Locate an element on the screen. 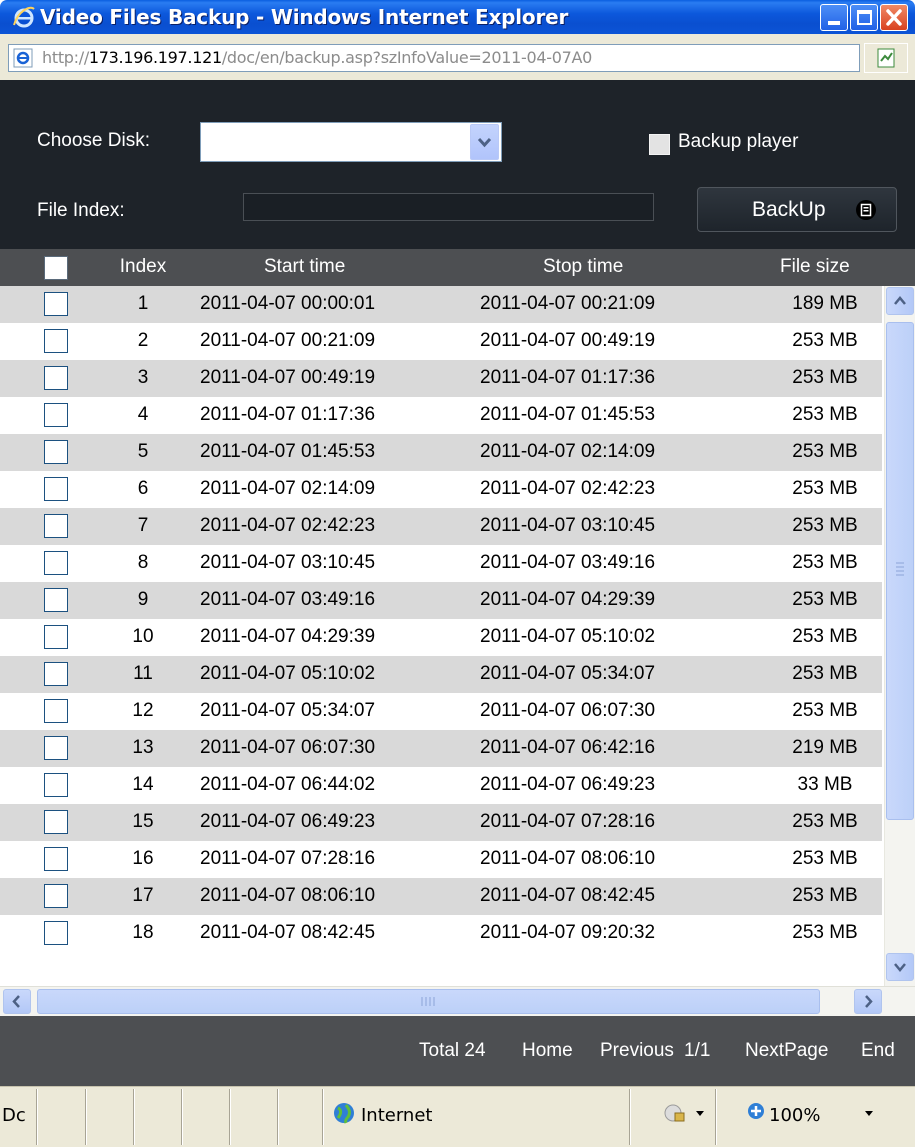 This screenshot has height=1147, width=915. disk-select-arrow is located at coordinates (484, 142).